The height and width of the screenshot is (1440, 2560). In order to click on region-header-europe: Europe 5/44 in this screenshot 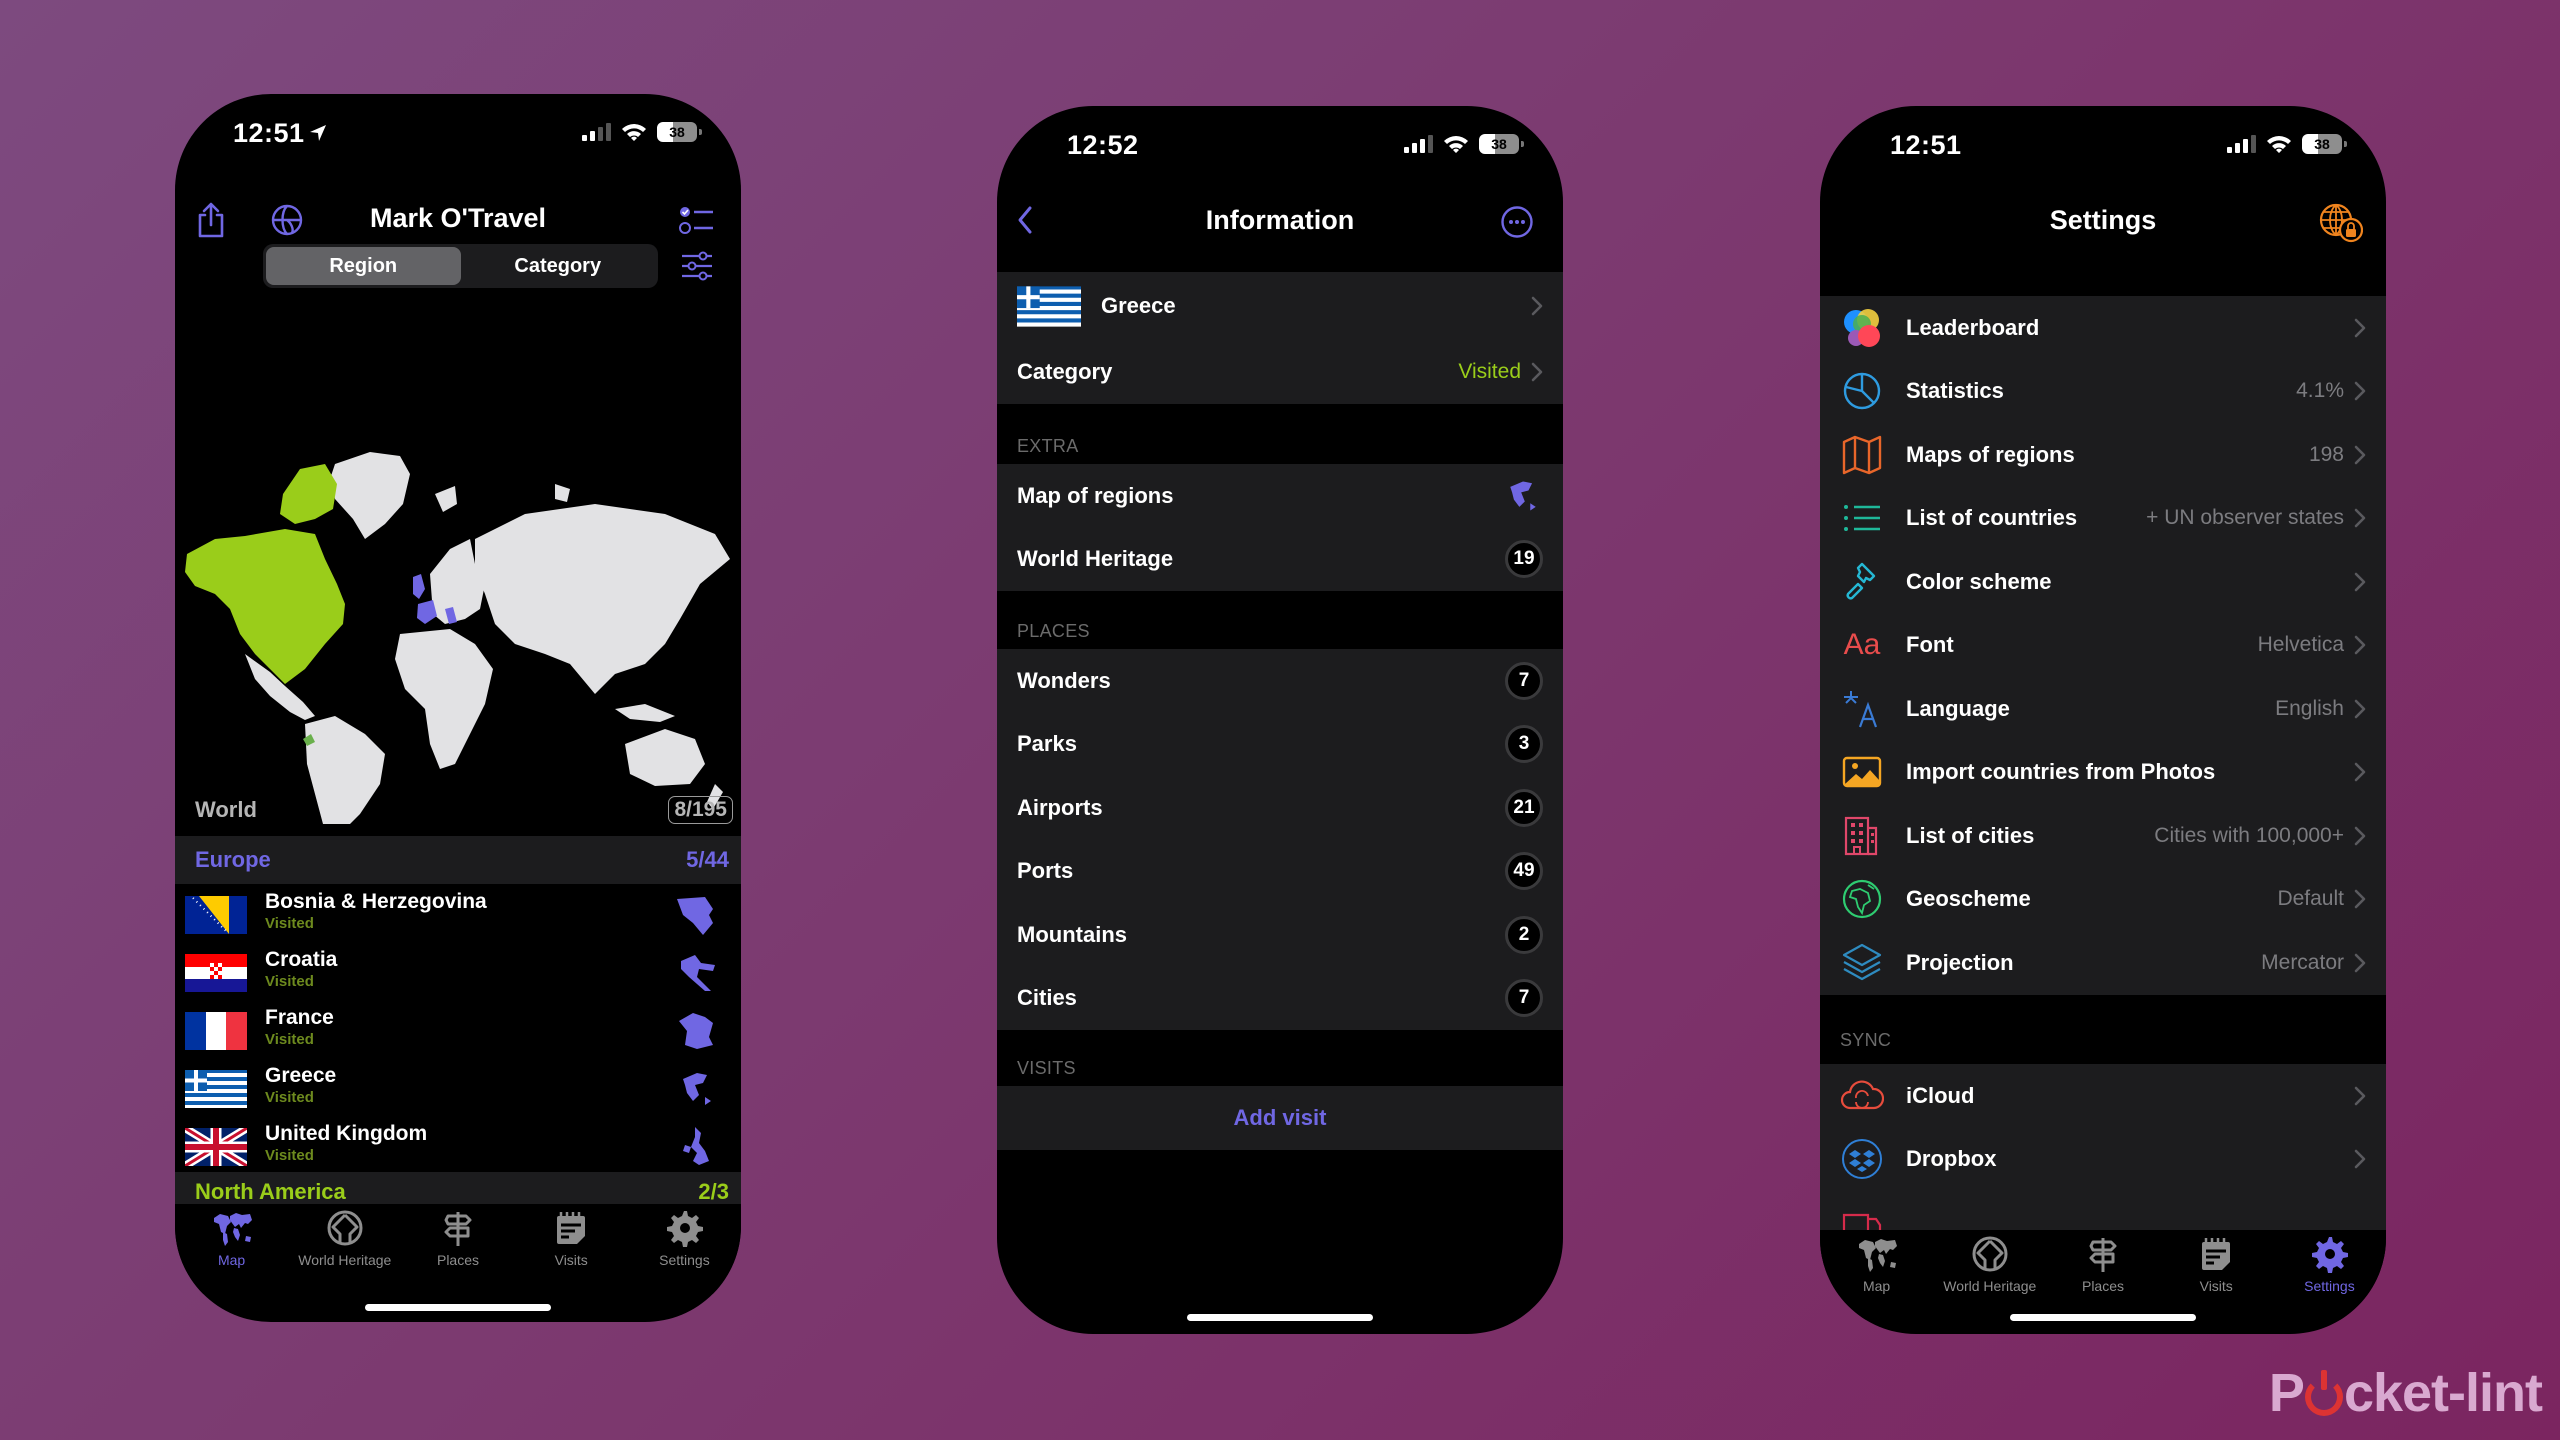, I will do `click(458, 860)`.